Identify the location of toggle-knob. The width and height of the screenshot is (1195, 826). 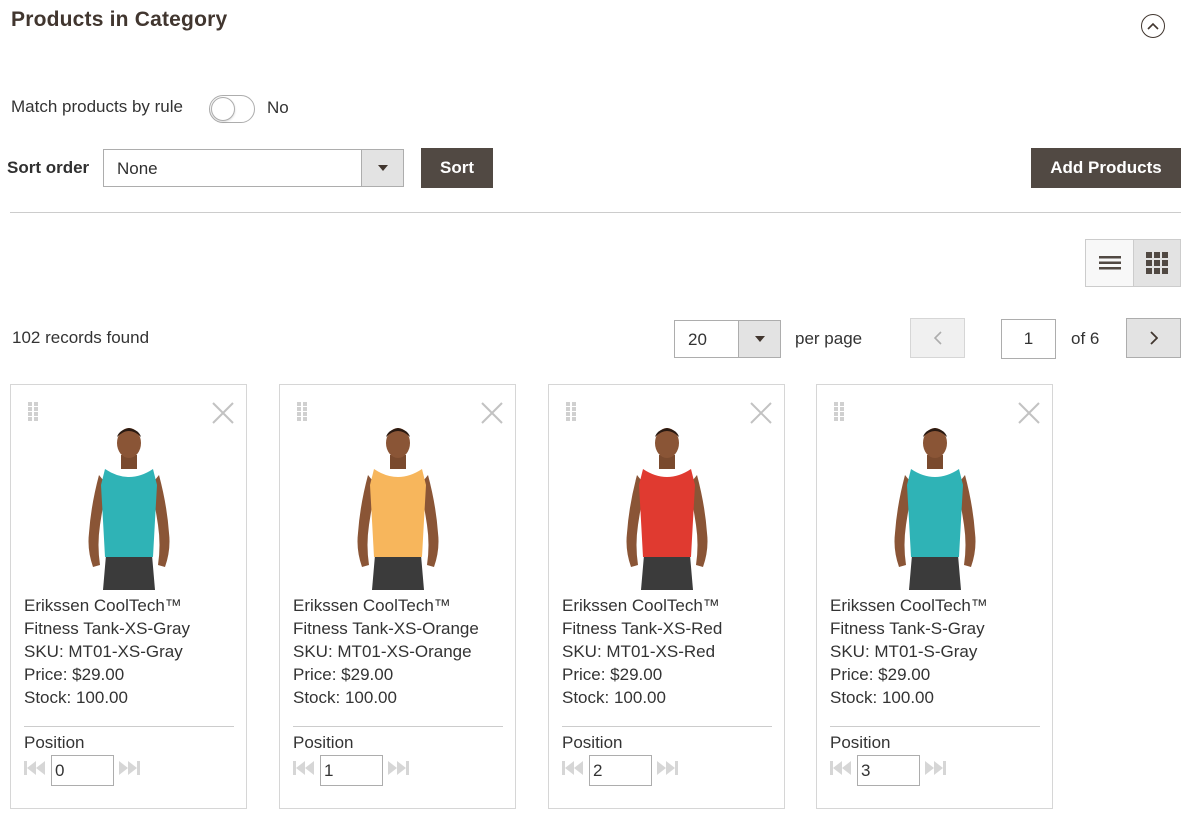
(223, 109).